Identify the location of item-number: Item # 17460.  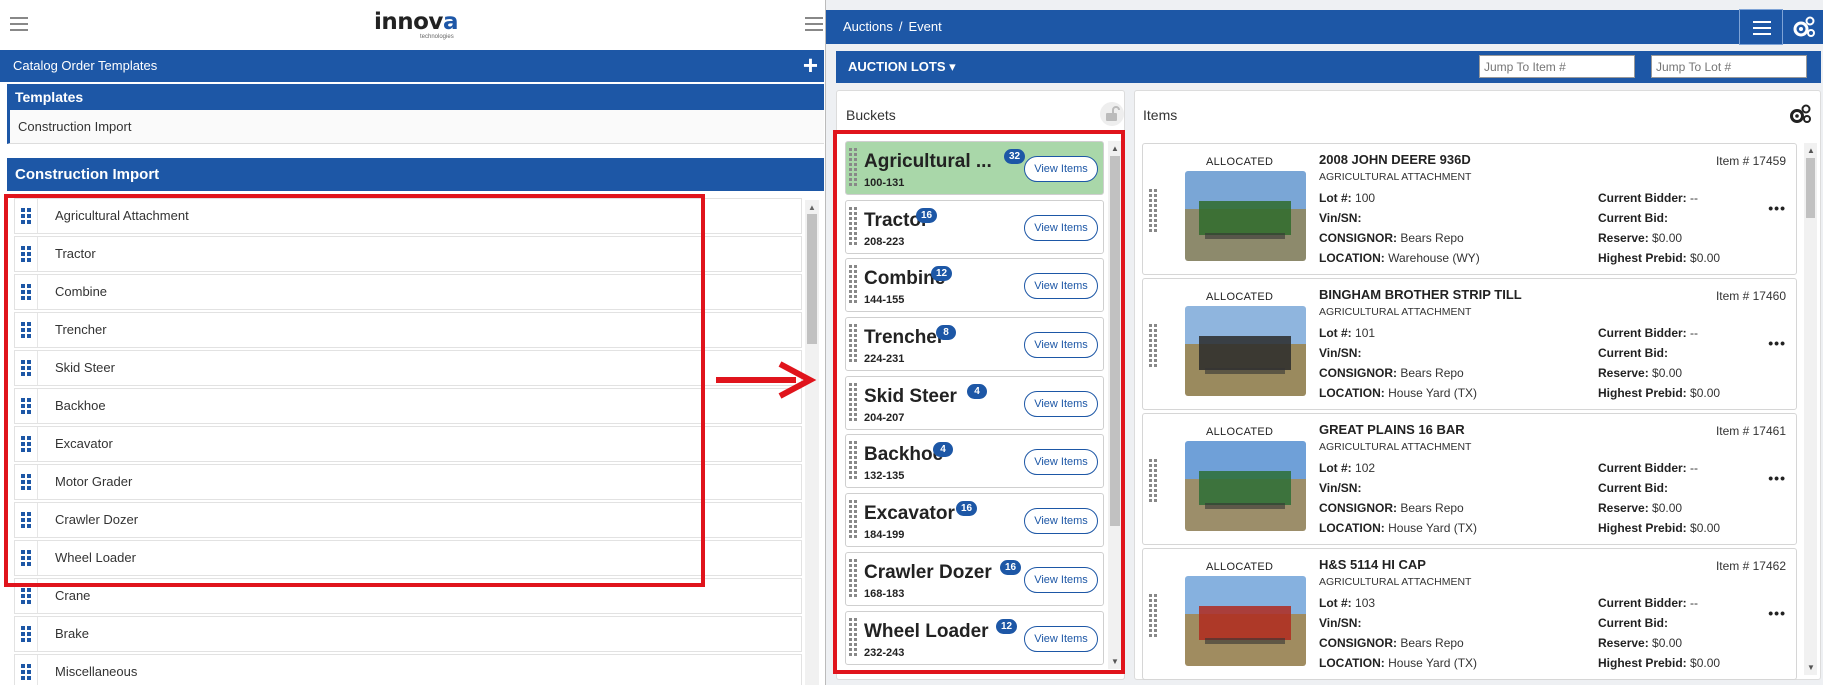
(1750, 296).